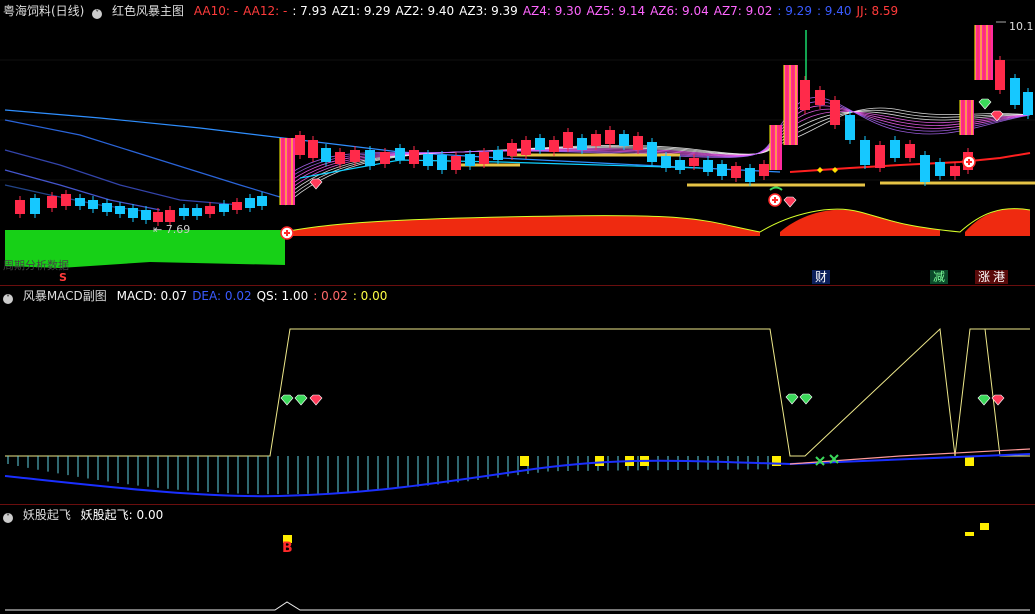 This screenshot has width=1035, height=614. I want to click on indicator-name: 风暴MACD副图, so click(64, 296).